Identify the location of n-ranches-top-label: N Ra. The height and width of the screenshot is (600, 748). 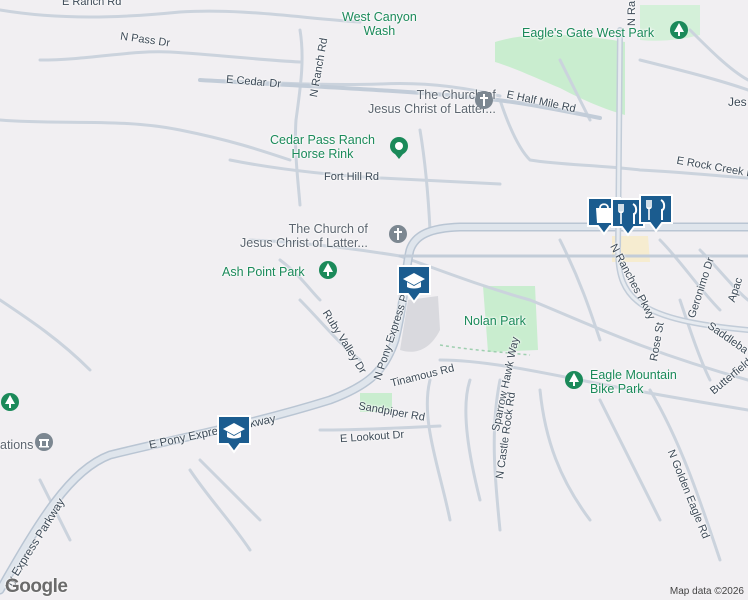
(632, 13).